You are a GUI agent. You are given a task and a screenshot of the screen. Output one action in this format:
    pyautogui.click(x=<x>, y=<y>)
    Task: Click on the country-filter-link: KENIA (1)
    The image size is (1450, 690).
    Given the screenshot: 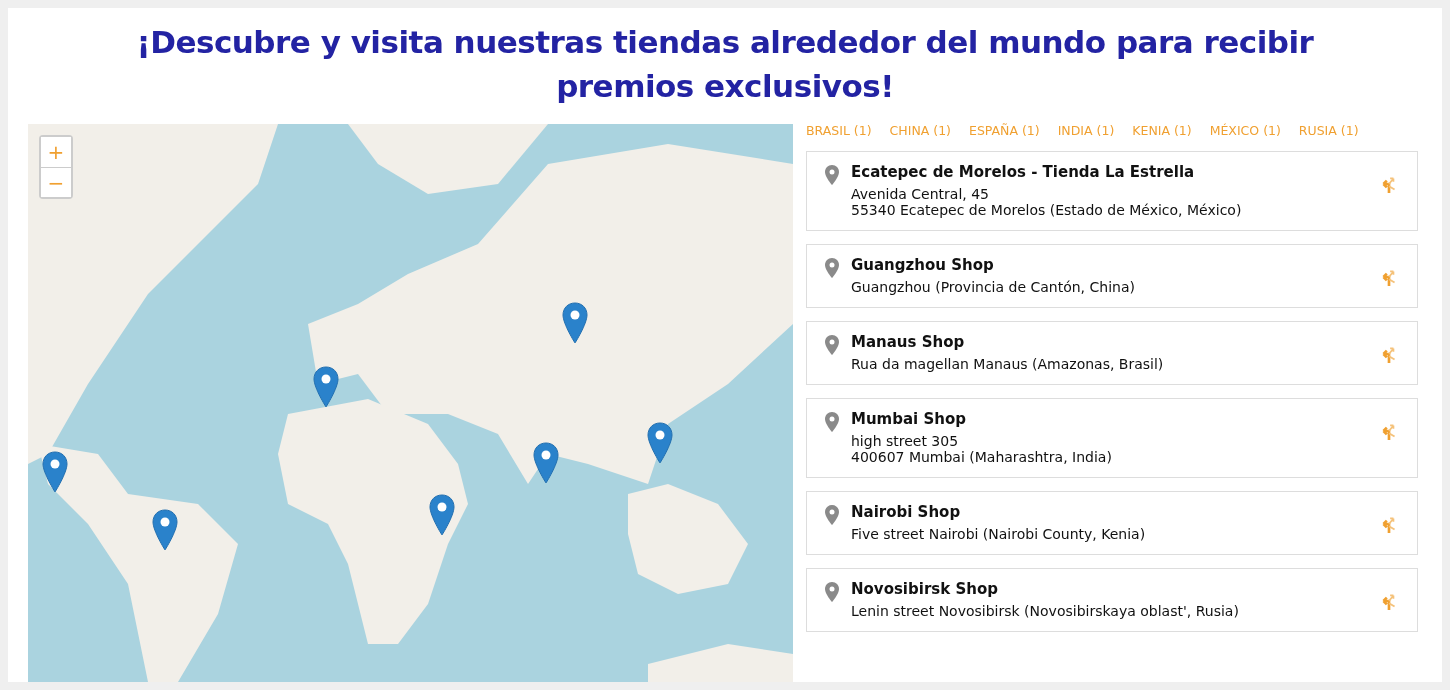 What is the action you would take?
    pyautogui.click(x=1162, y=130)
    